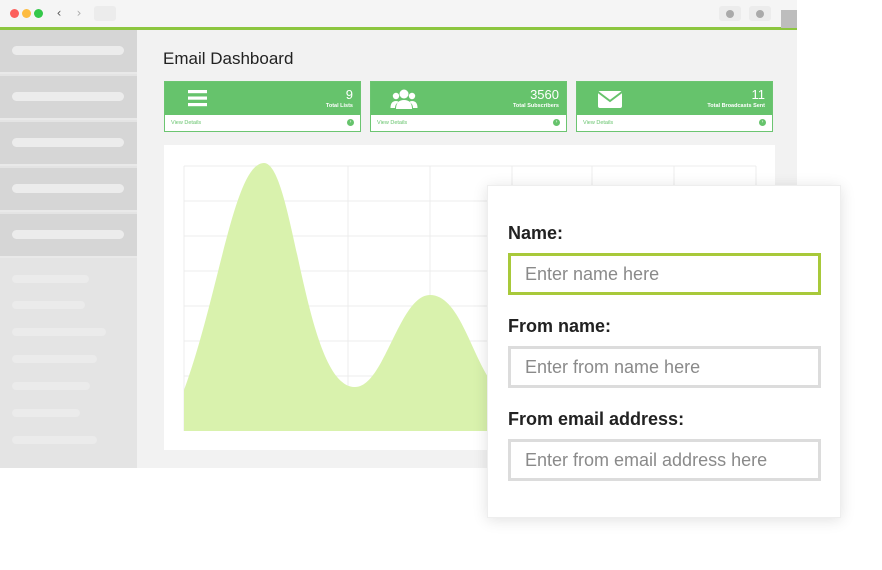  Describe the element at coordinates (197, 98) in the screenshot. I see `list-icon` at that location.